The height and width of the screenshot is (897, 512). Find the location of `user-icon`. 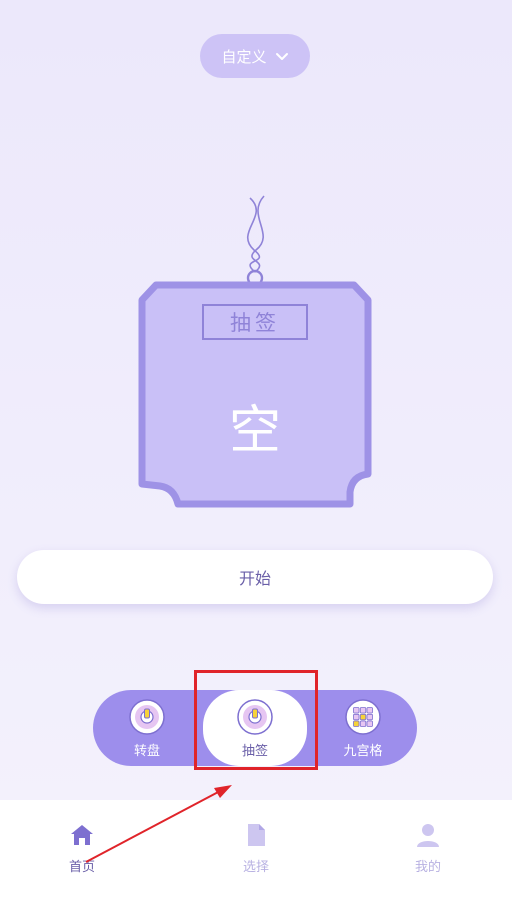

user-icon is located at coordinates (428, 835).